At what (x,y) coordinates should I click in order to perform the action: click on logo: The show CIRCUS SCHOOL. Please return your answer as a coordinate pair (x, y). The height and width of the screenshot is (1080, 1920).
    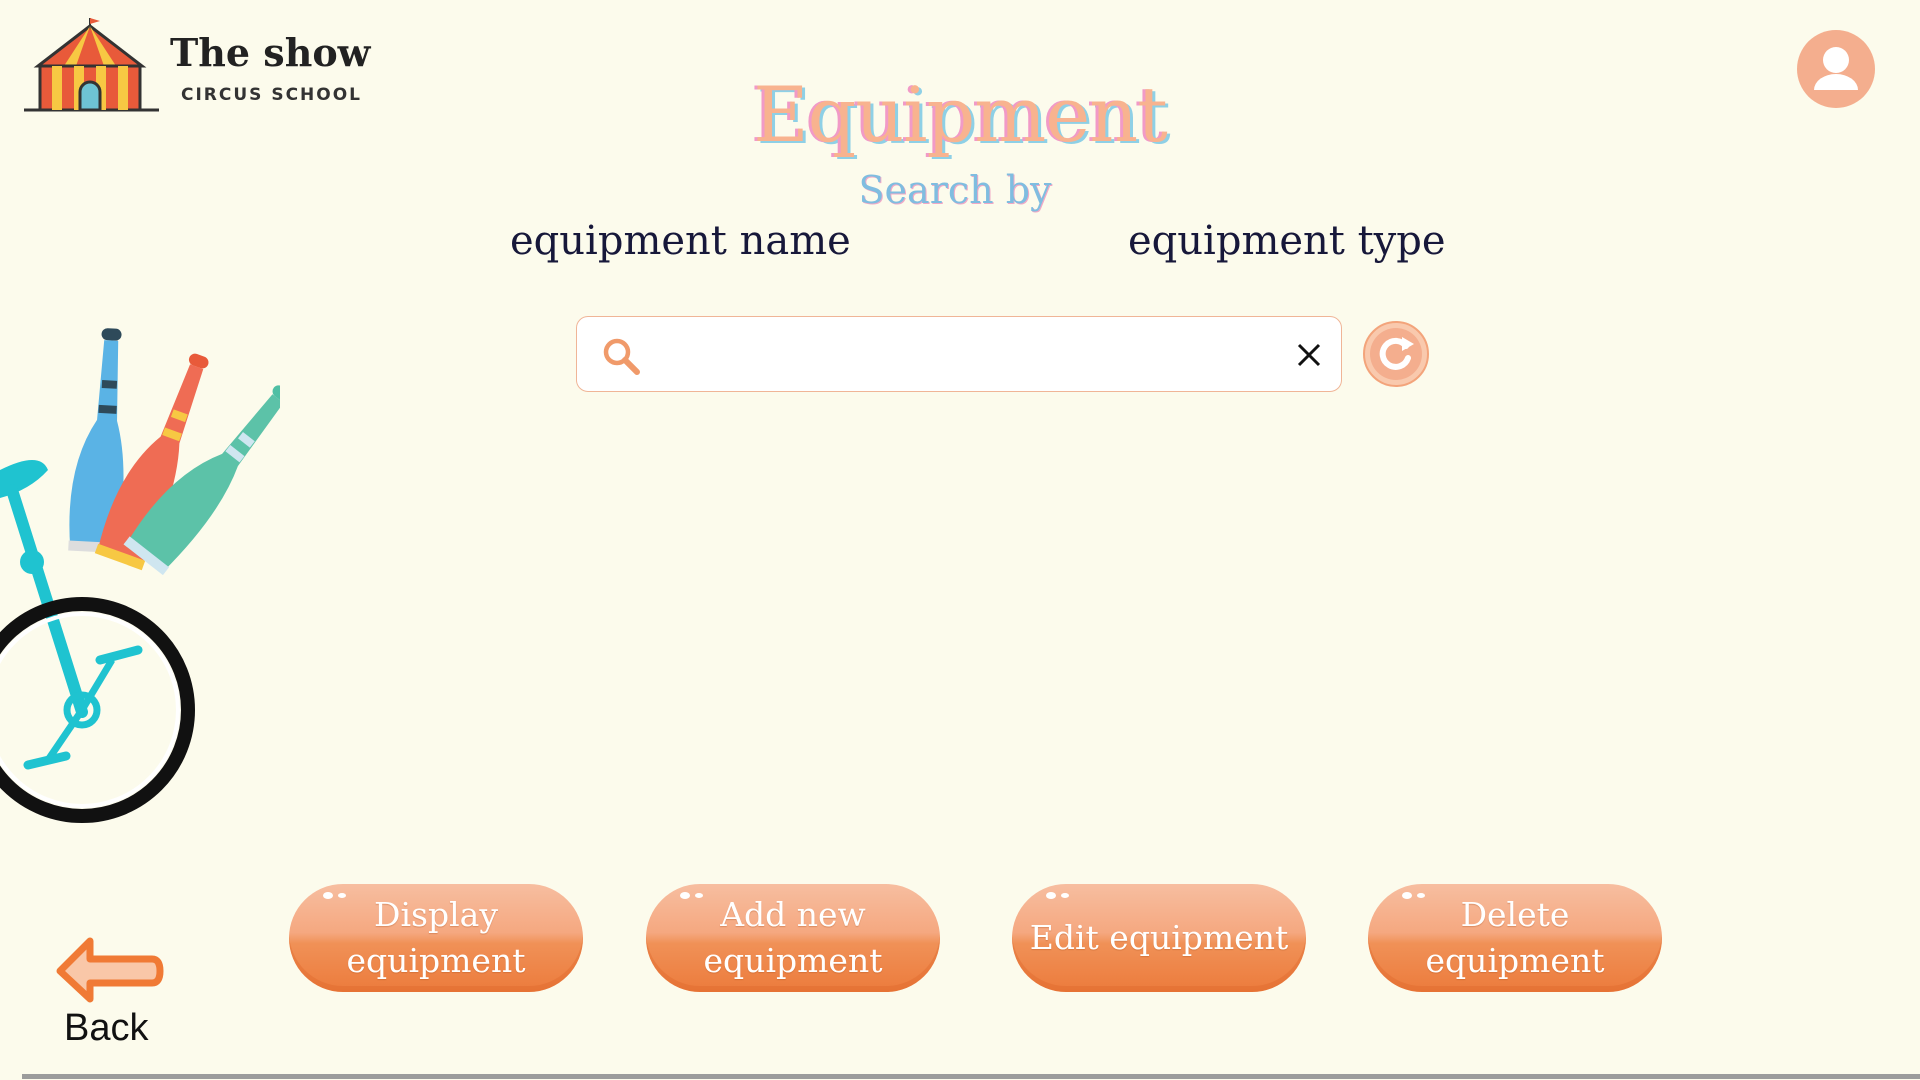
    Looking at the image, I should click on (197, 68).